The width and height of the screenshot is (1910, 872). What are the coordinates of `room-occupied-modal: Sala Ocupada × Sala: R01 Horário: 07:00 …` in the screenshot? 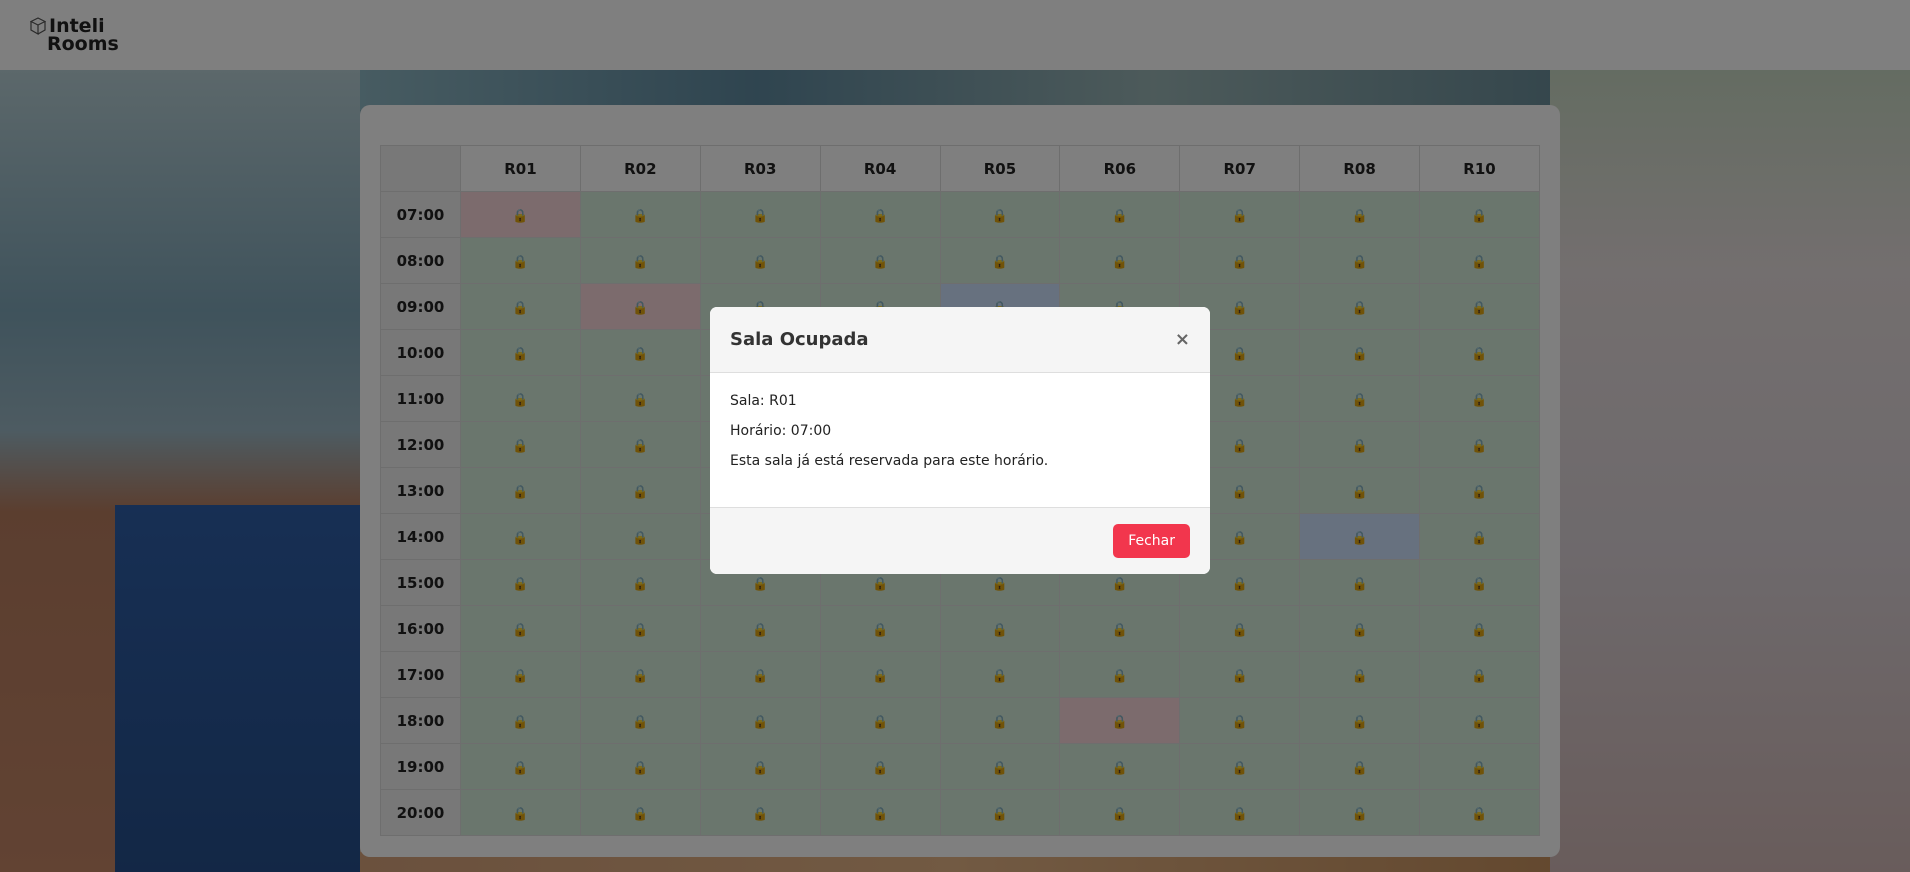 It's located at (960, 440).